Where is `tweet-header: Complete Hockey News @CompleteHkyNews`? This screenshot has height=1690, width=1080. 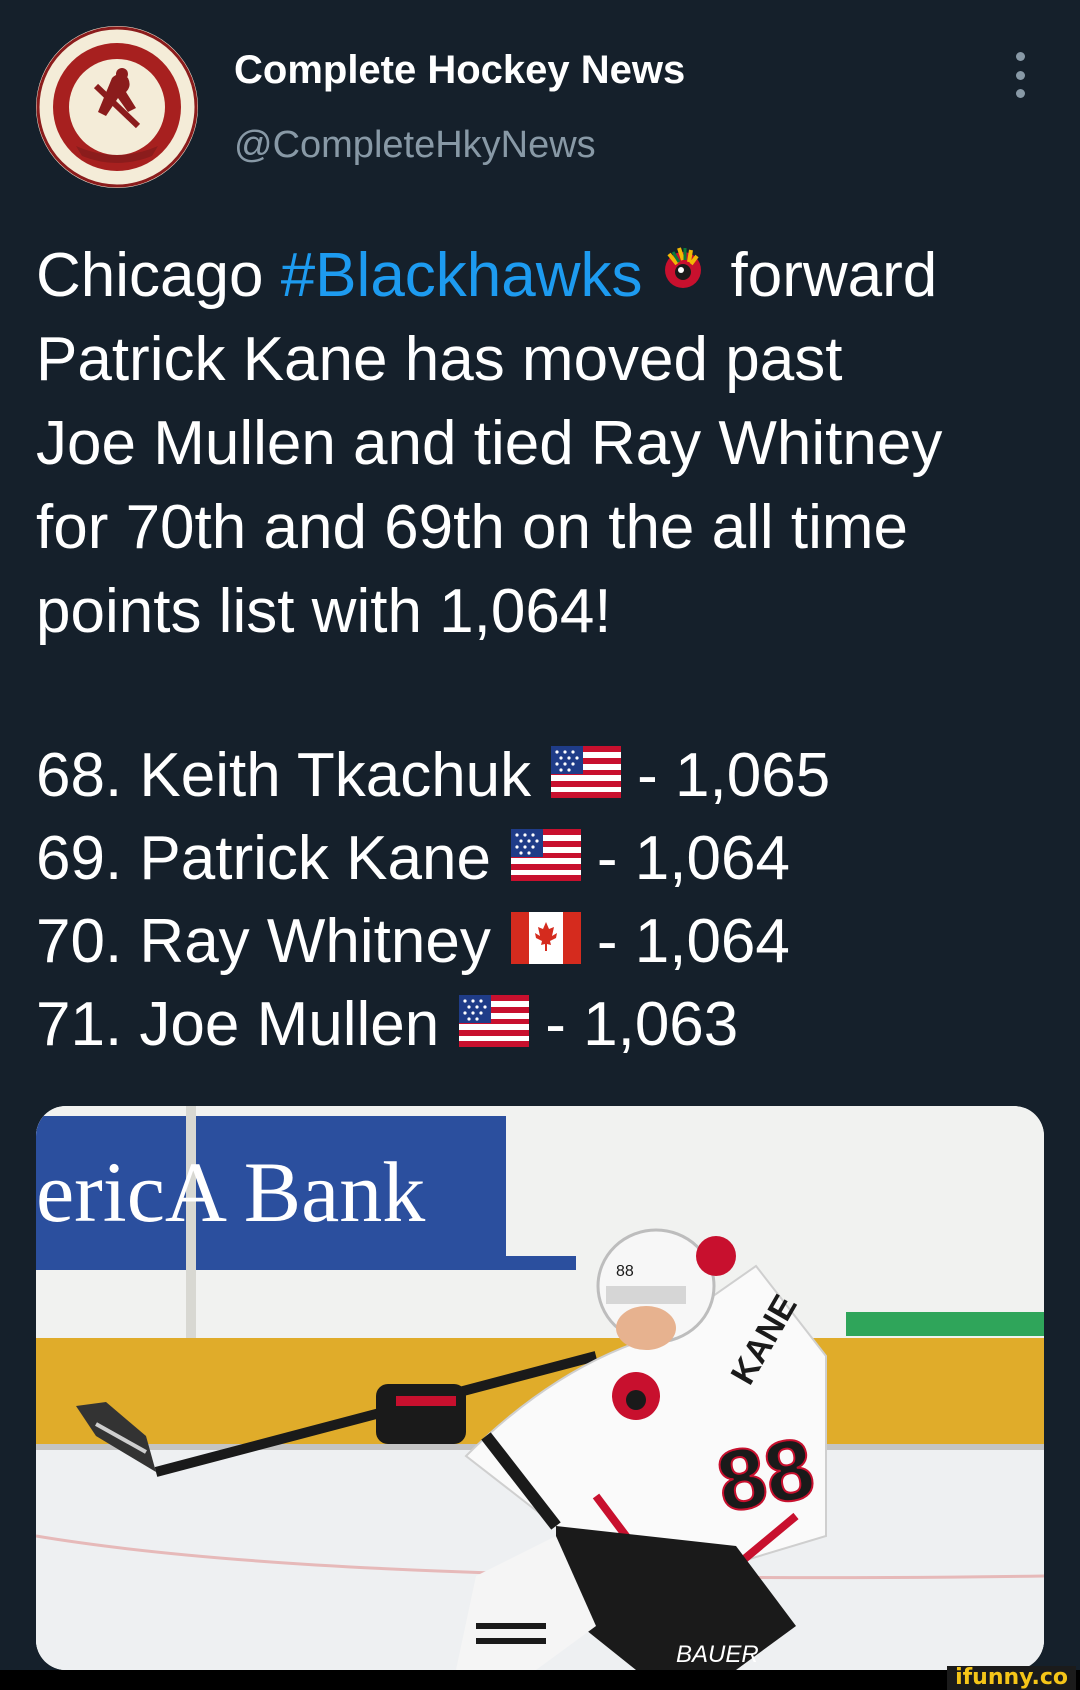
tweet-header: Complete Hockey News @CompleteHkyNews is located at coordinates (540, 100).